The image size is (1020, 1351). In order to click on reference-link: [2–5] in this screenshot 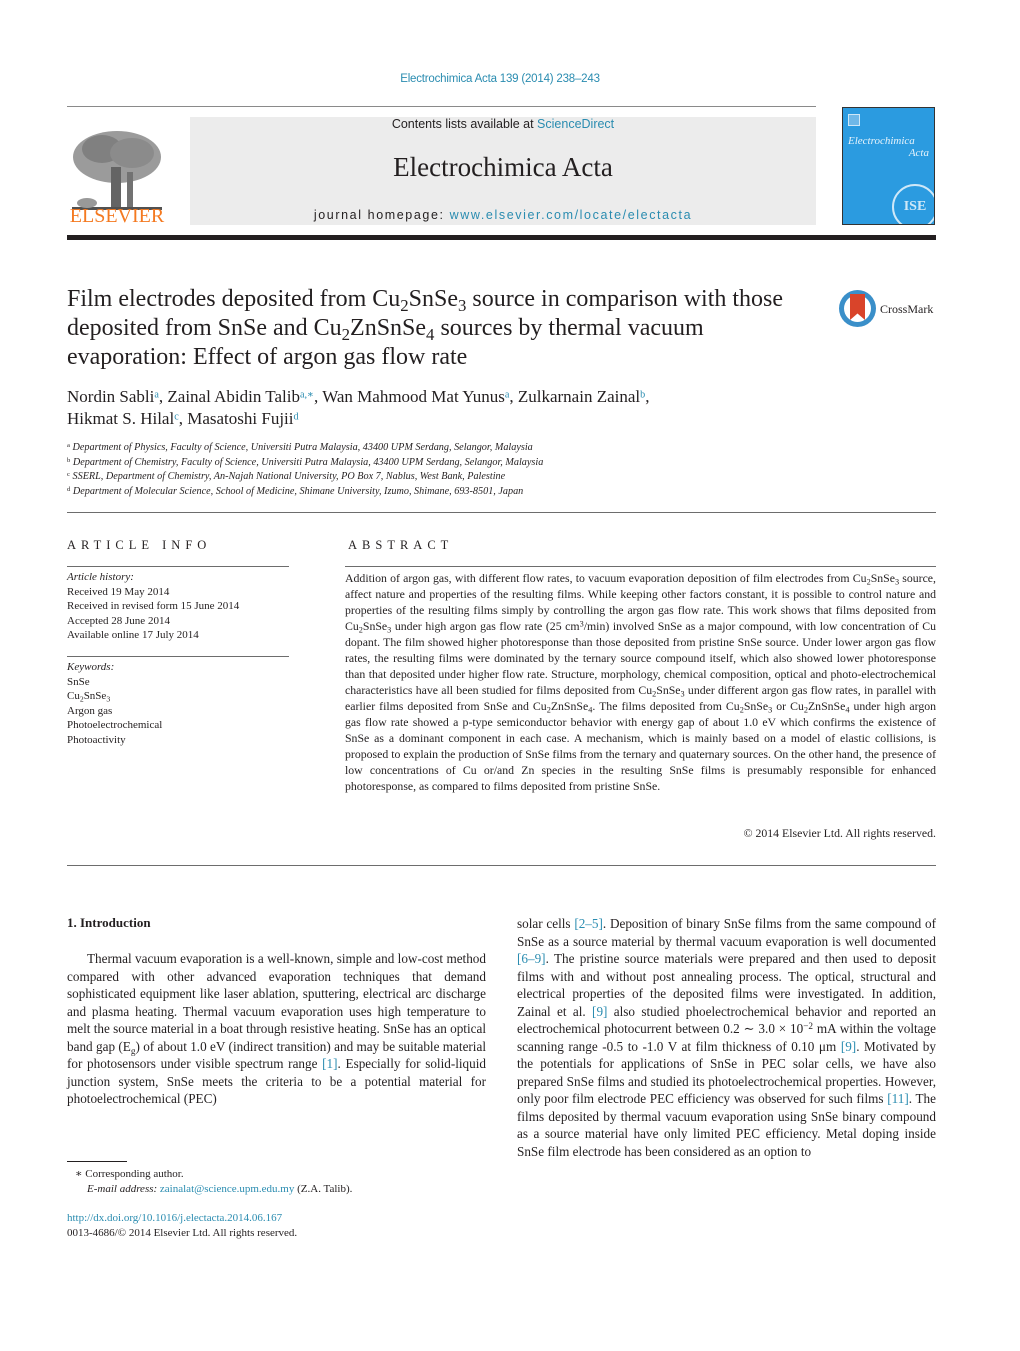, I will do `click(588, 923)`.